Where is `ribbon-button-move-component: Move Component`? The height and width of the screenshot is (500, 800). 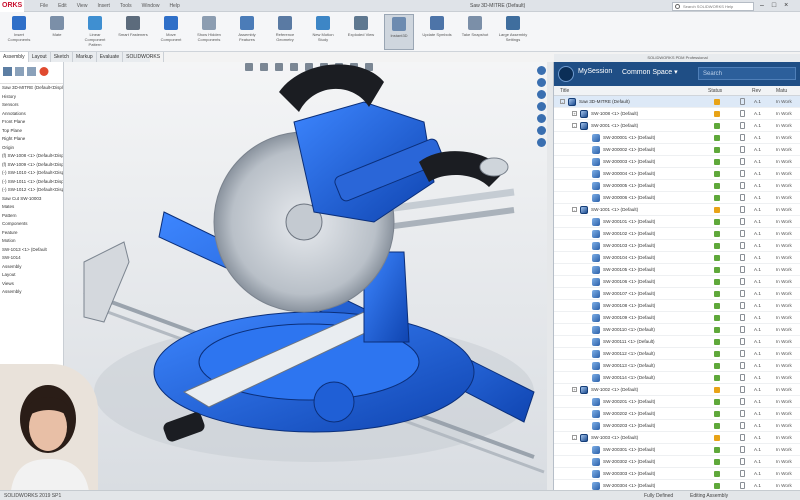 ribbon-button-move-component: Move Component is located at coordinates (171, 32).